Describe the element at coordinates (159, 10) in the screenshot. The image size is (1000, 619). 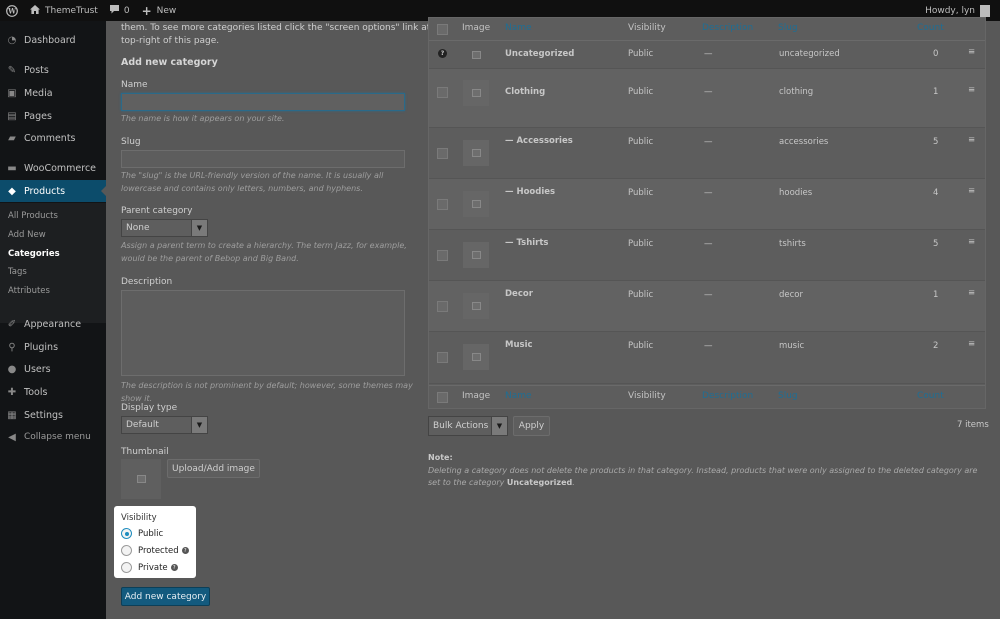
I see `new-content-link: + New` at that location.